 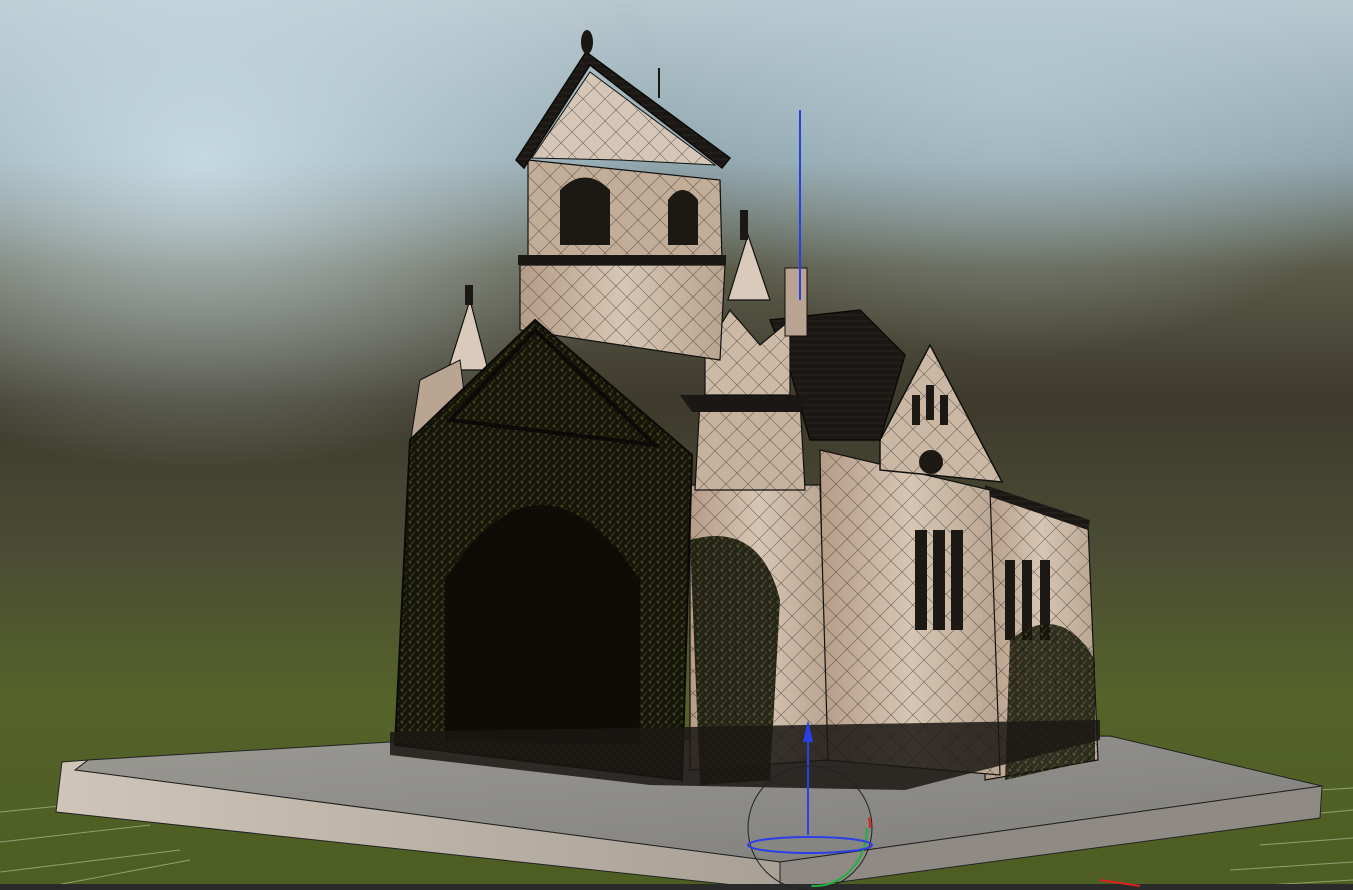 What do you see at coordinates (931, 462) in the screenshot?
I see `rose-window` at bounding box center [931, 462].